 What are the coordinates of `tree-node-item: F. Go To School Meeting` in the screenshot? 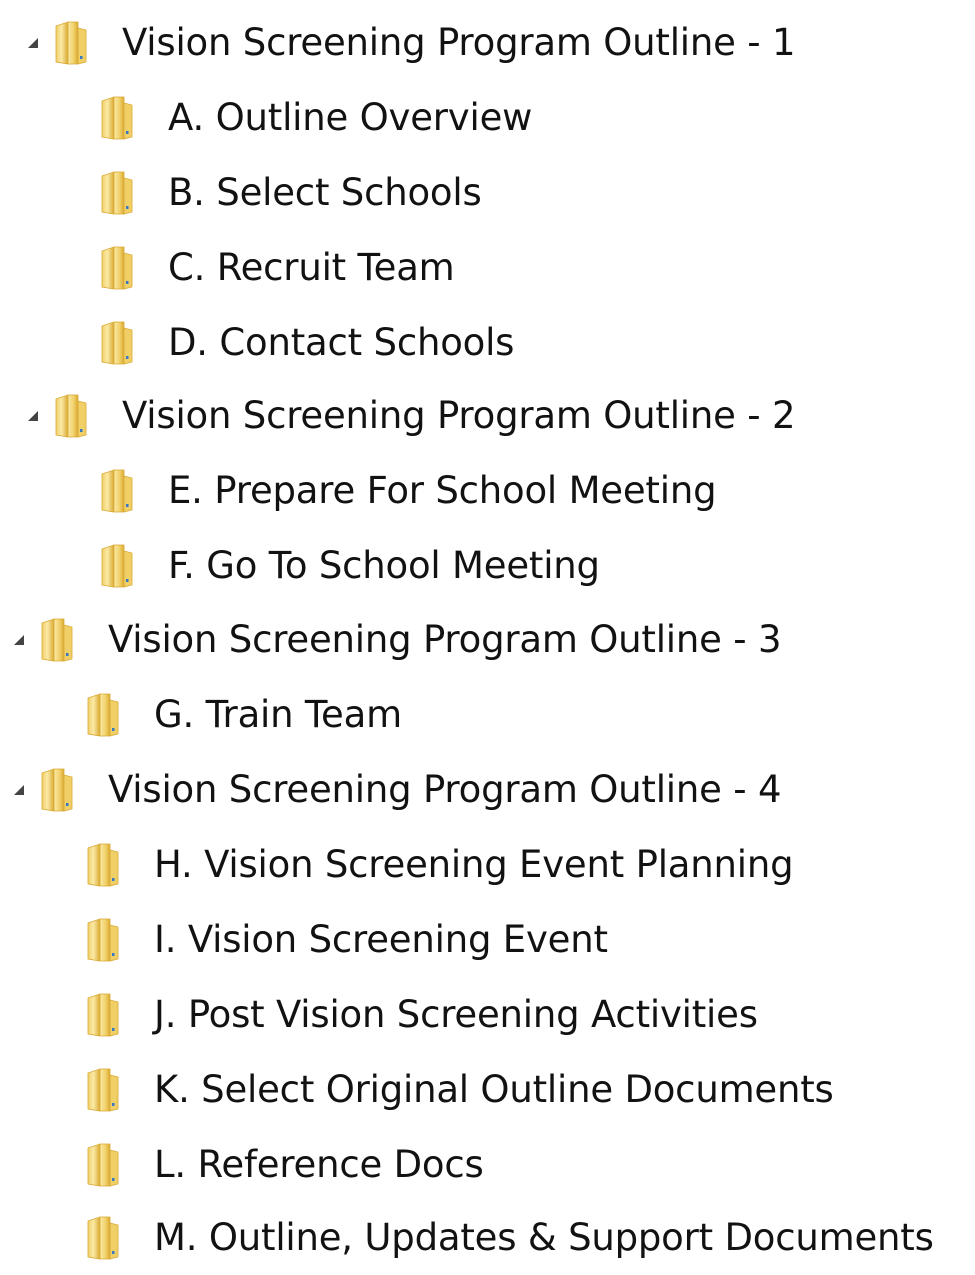 It's located at (350, 565).